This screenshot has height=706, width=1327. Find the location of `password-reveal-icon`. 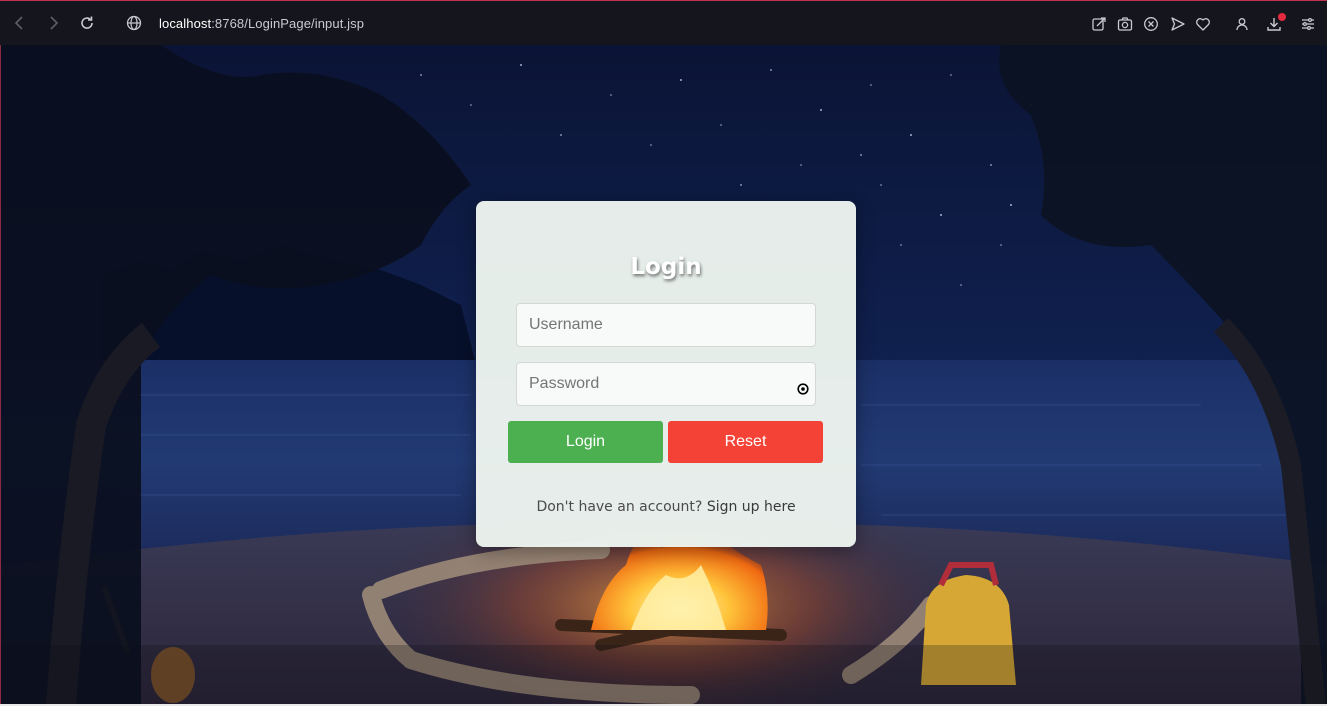

password-reveal-icon is located at coordinates (803, 388).